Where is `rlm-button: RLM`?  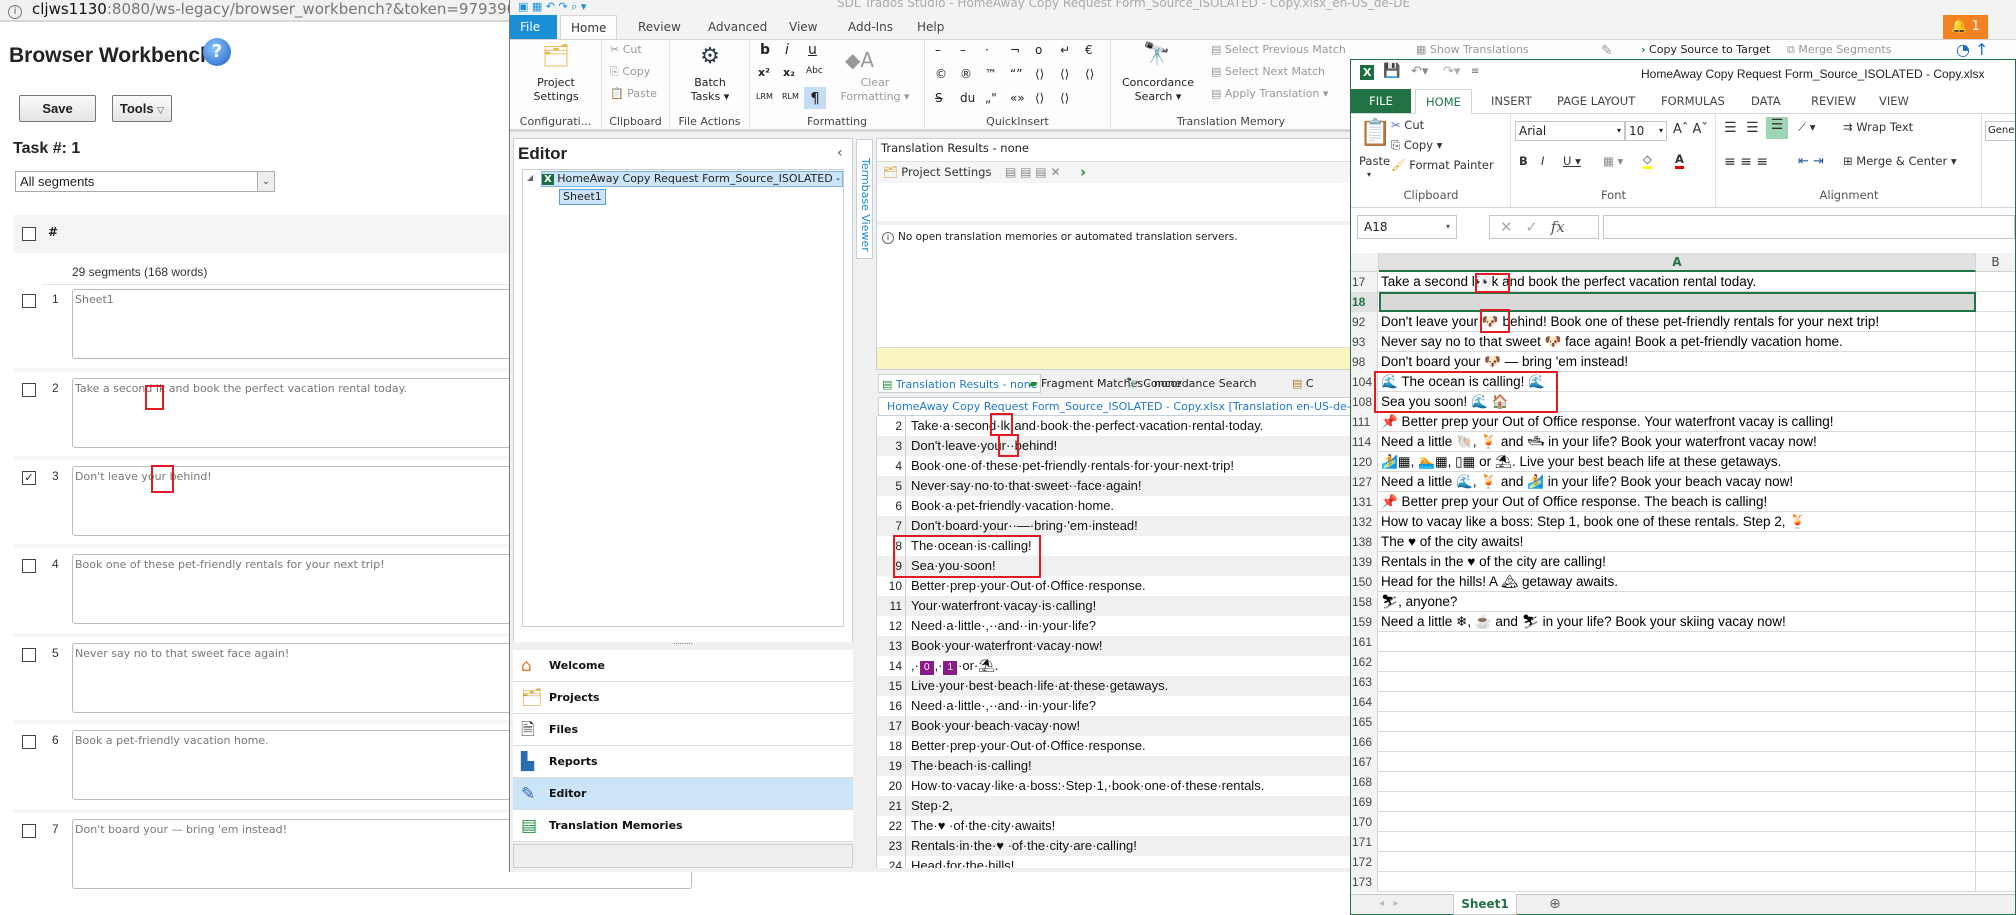 rlm-button: RLM is located at coordinates (790, 96).